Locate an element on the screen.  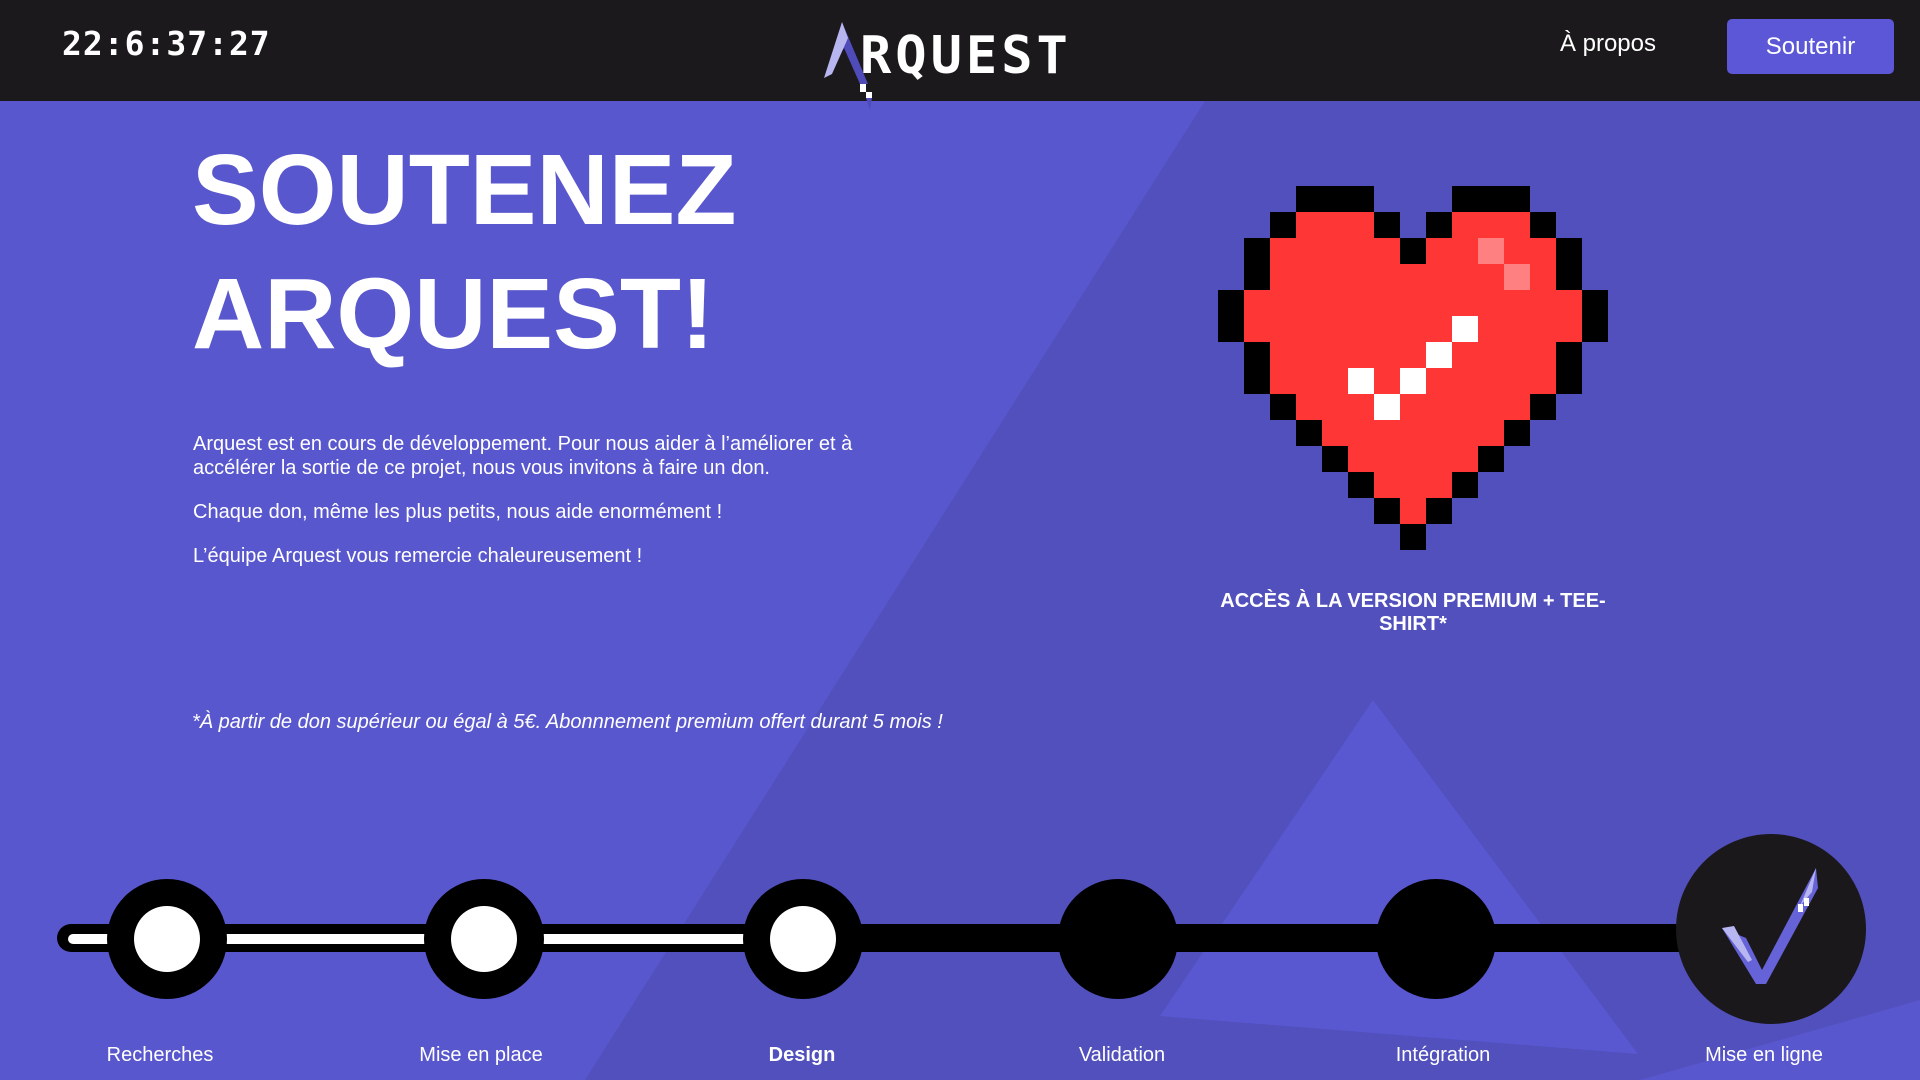
countdown-timer: 22:6:37:27 is located at coordinates (166, 43).